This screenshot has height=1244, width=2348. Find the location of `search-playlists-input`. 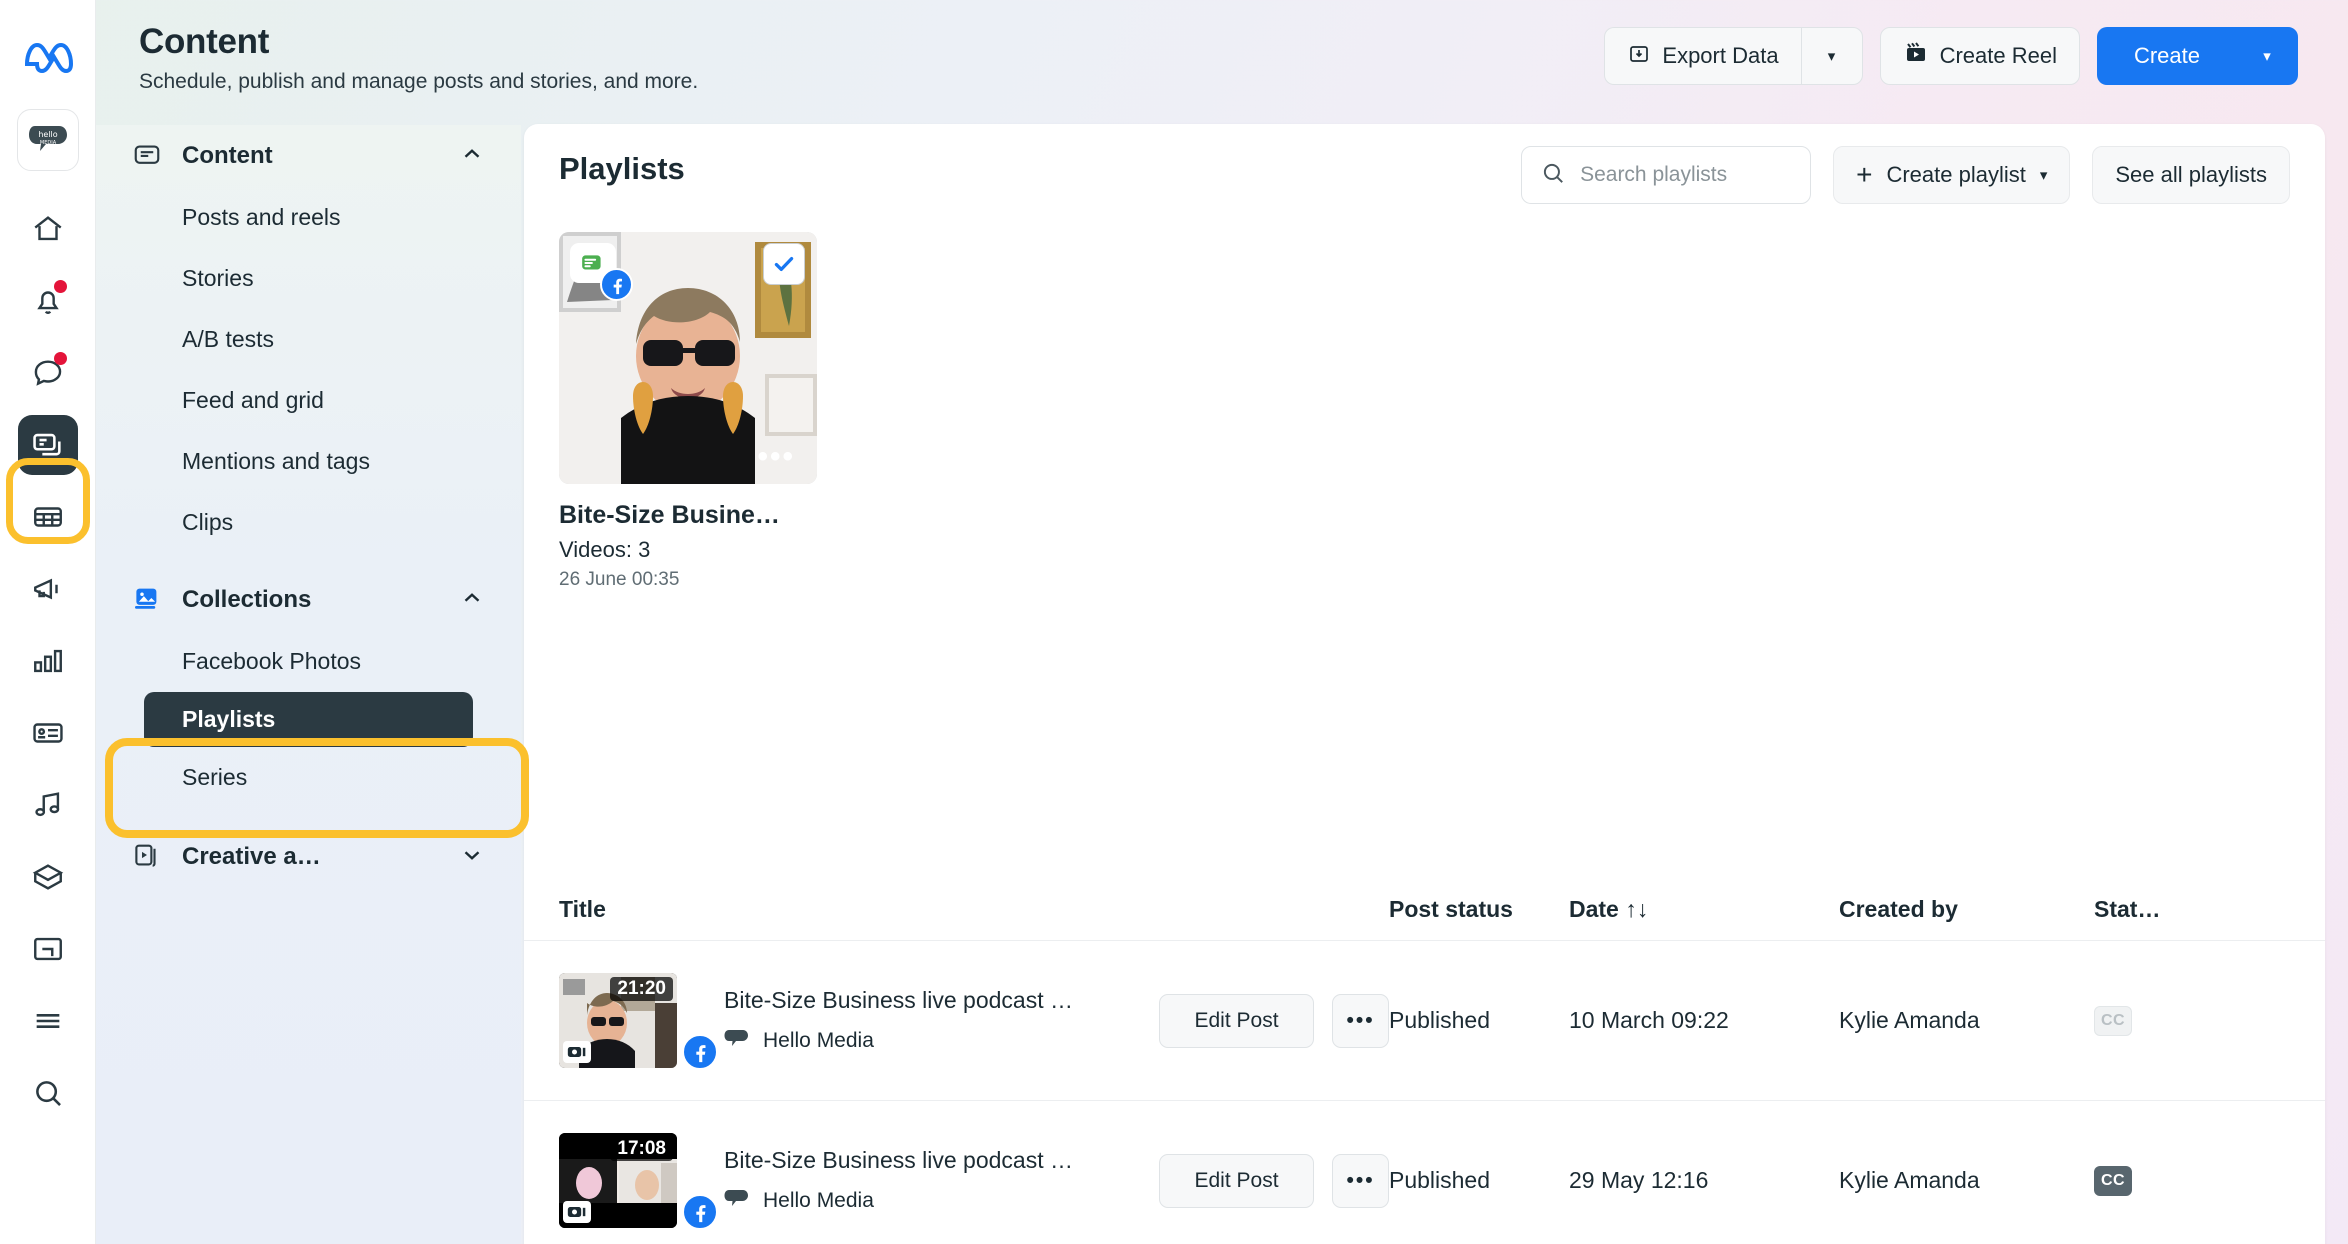

search-playlists-input is located at coordinates (1686, 175).